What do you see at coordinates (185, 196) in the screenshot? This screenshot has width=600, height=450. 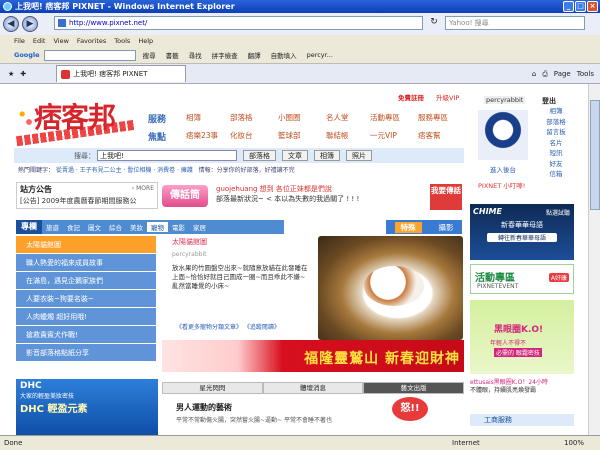 I see `message-tube-badge: 傳話筒` at bounding box center [185, 196].